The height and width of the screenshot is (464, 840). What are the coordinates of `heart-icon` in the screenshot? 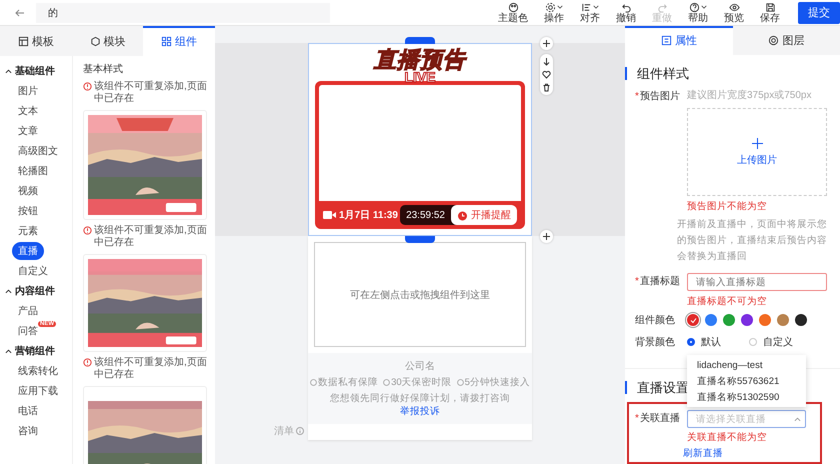 It's located at (546, 74).